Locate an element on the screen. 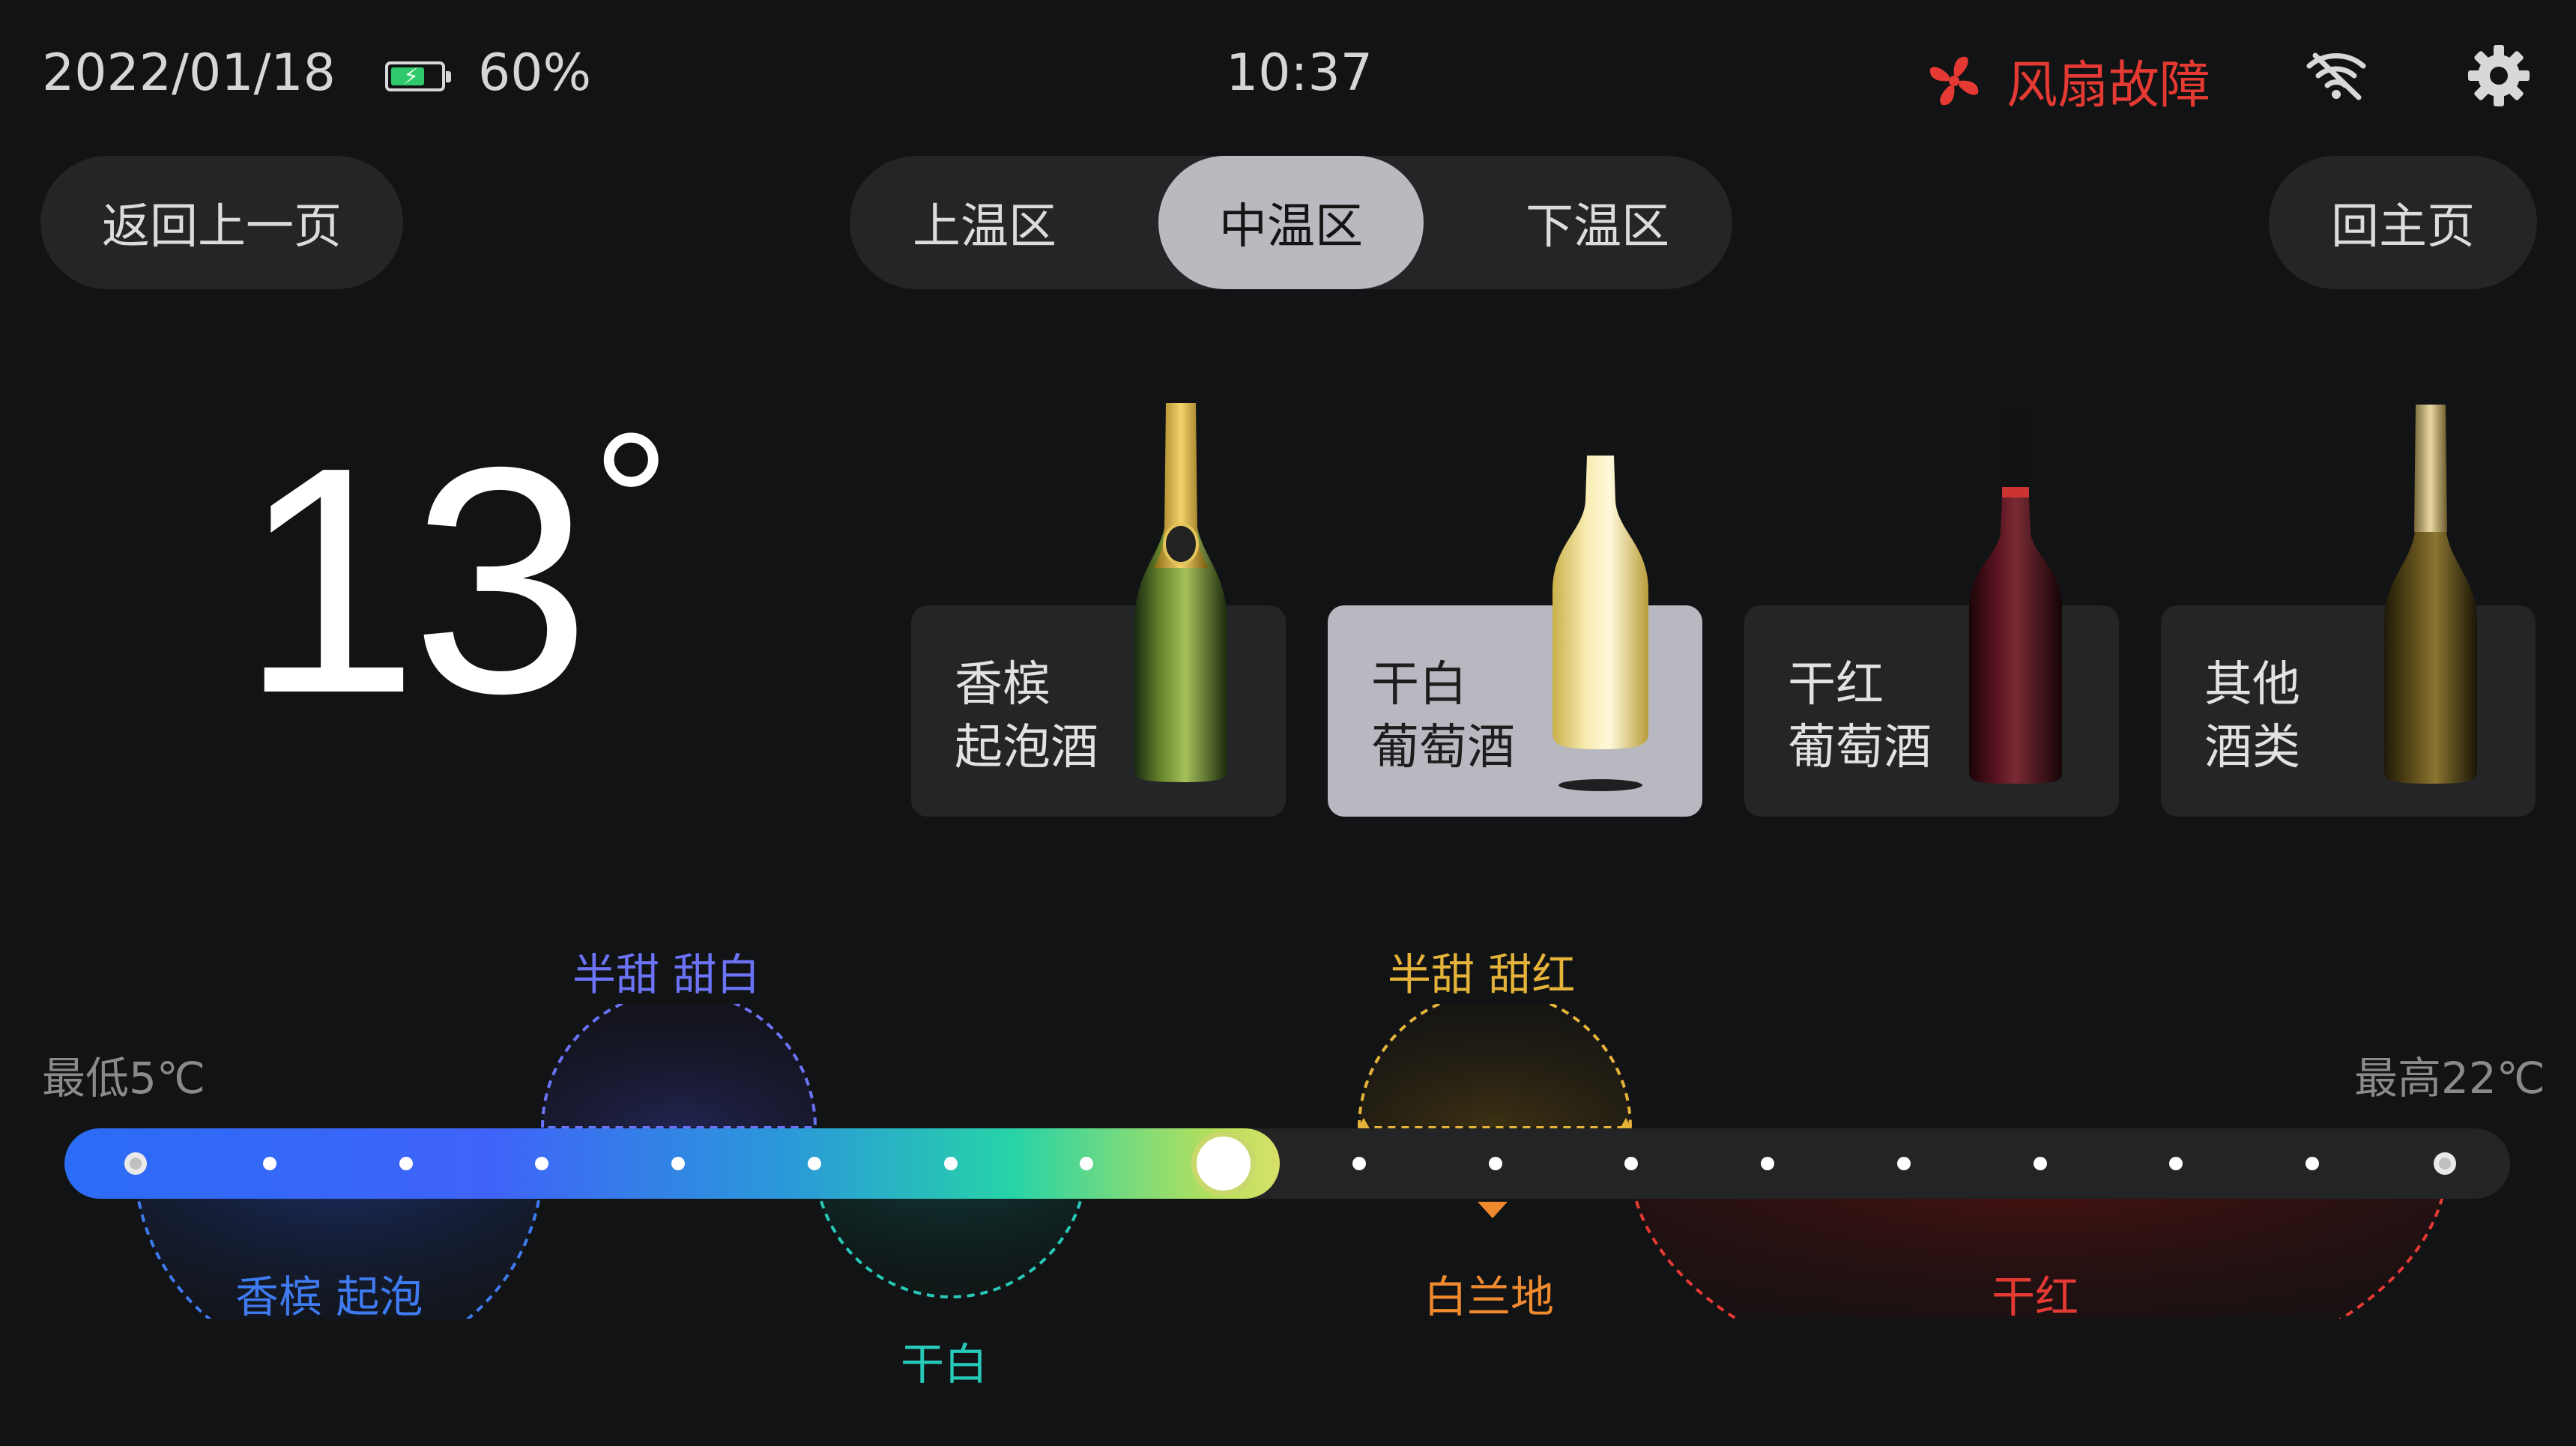 This screenshot has width=2576, height=1446. temperature-slider-knob is located at coordinates (1223, 1163).